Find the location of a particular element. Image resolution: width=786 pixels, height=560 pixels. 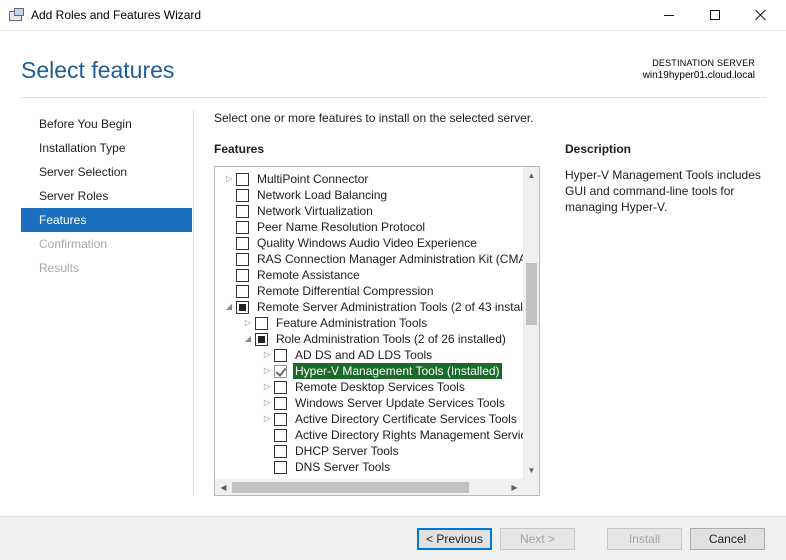

feature-row: Remote Differential Compression is located at coordinates (369, 291).